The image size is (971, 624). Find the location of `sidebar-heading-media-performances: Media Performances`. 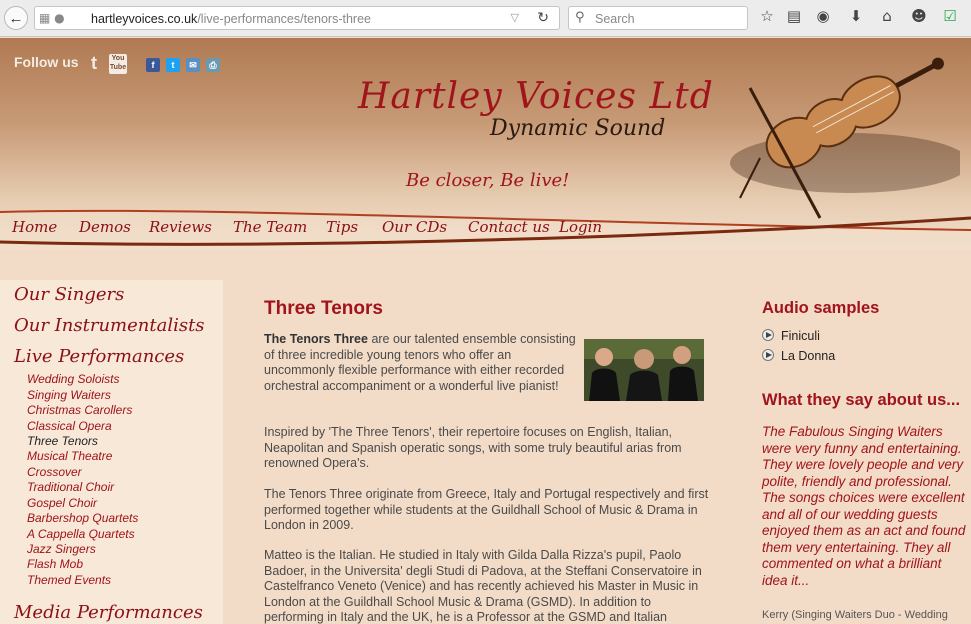

sidebar-heading-media-performances: Media Performances is located at coordinates (108, 612).